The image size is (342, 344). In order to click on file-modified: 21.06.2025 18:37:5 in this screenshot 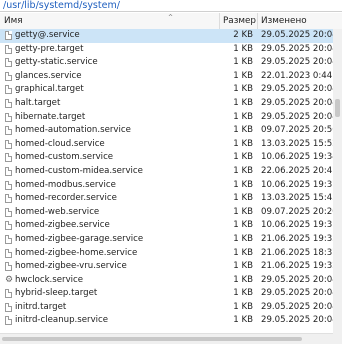, I will do `click(297, 252)`.